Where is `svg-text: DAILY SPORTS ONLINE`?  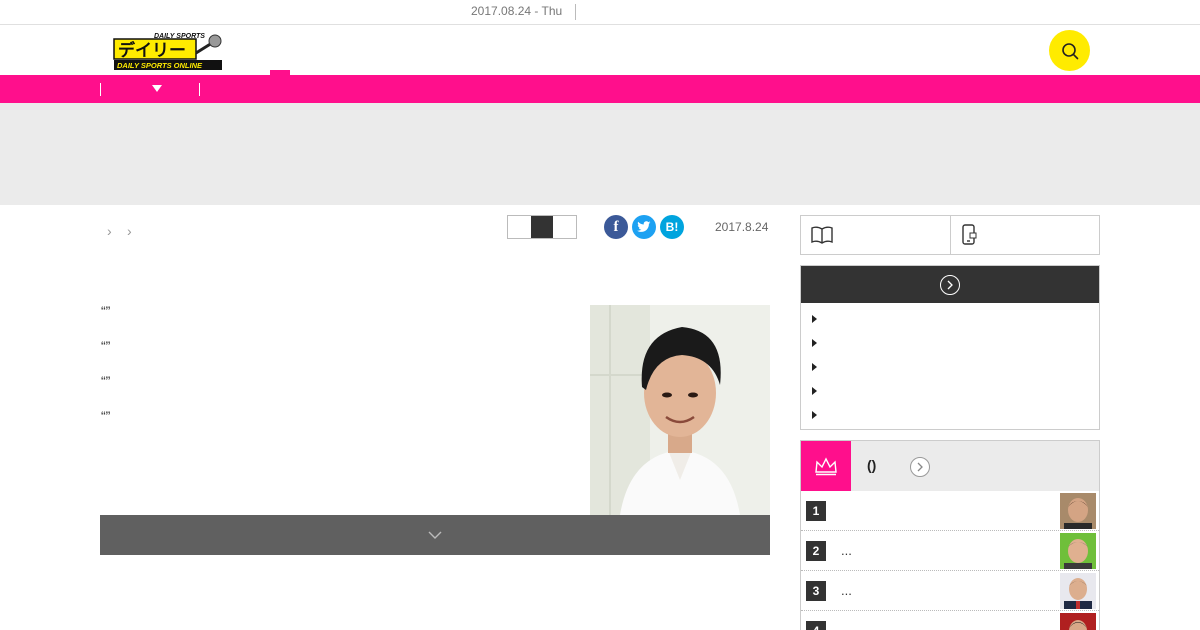 svg-text: DAILY SPORTS ONLINE is located at coordinates (160, 65).